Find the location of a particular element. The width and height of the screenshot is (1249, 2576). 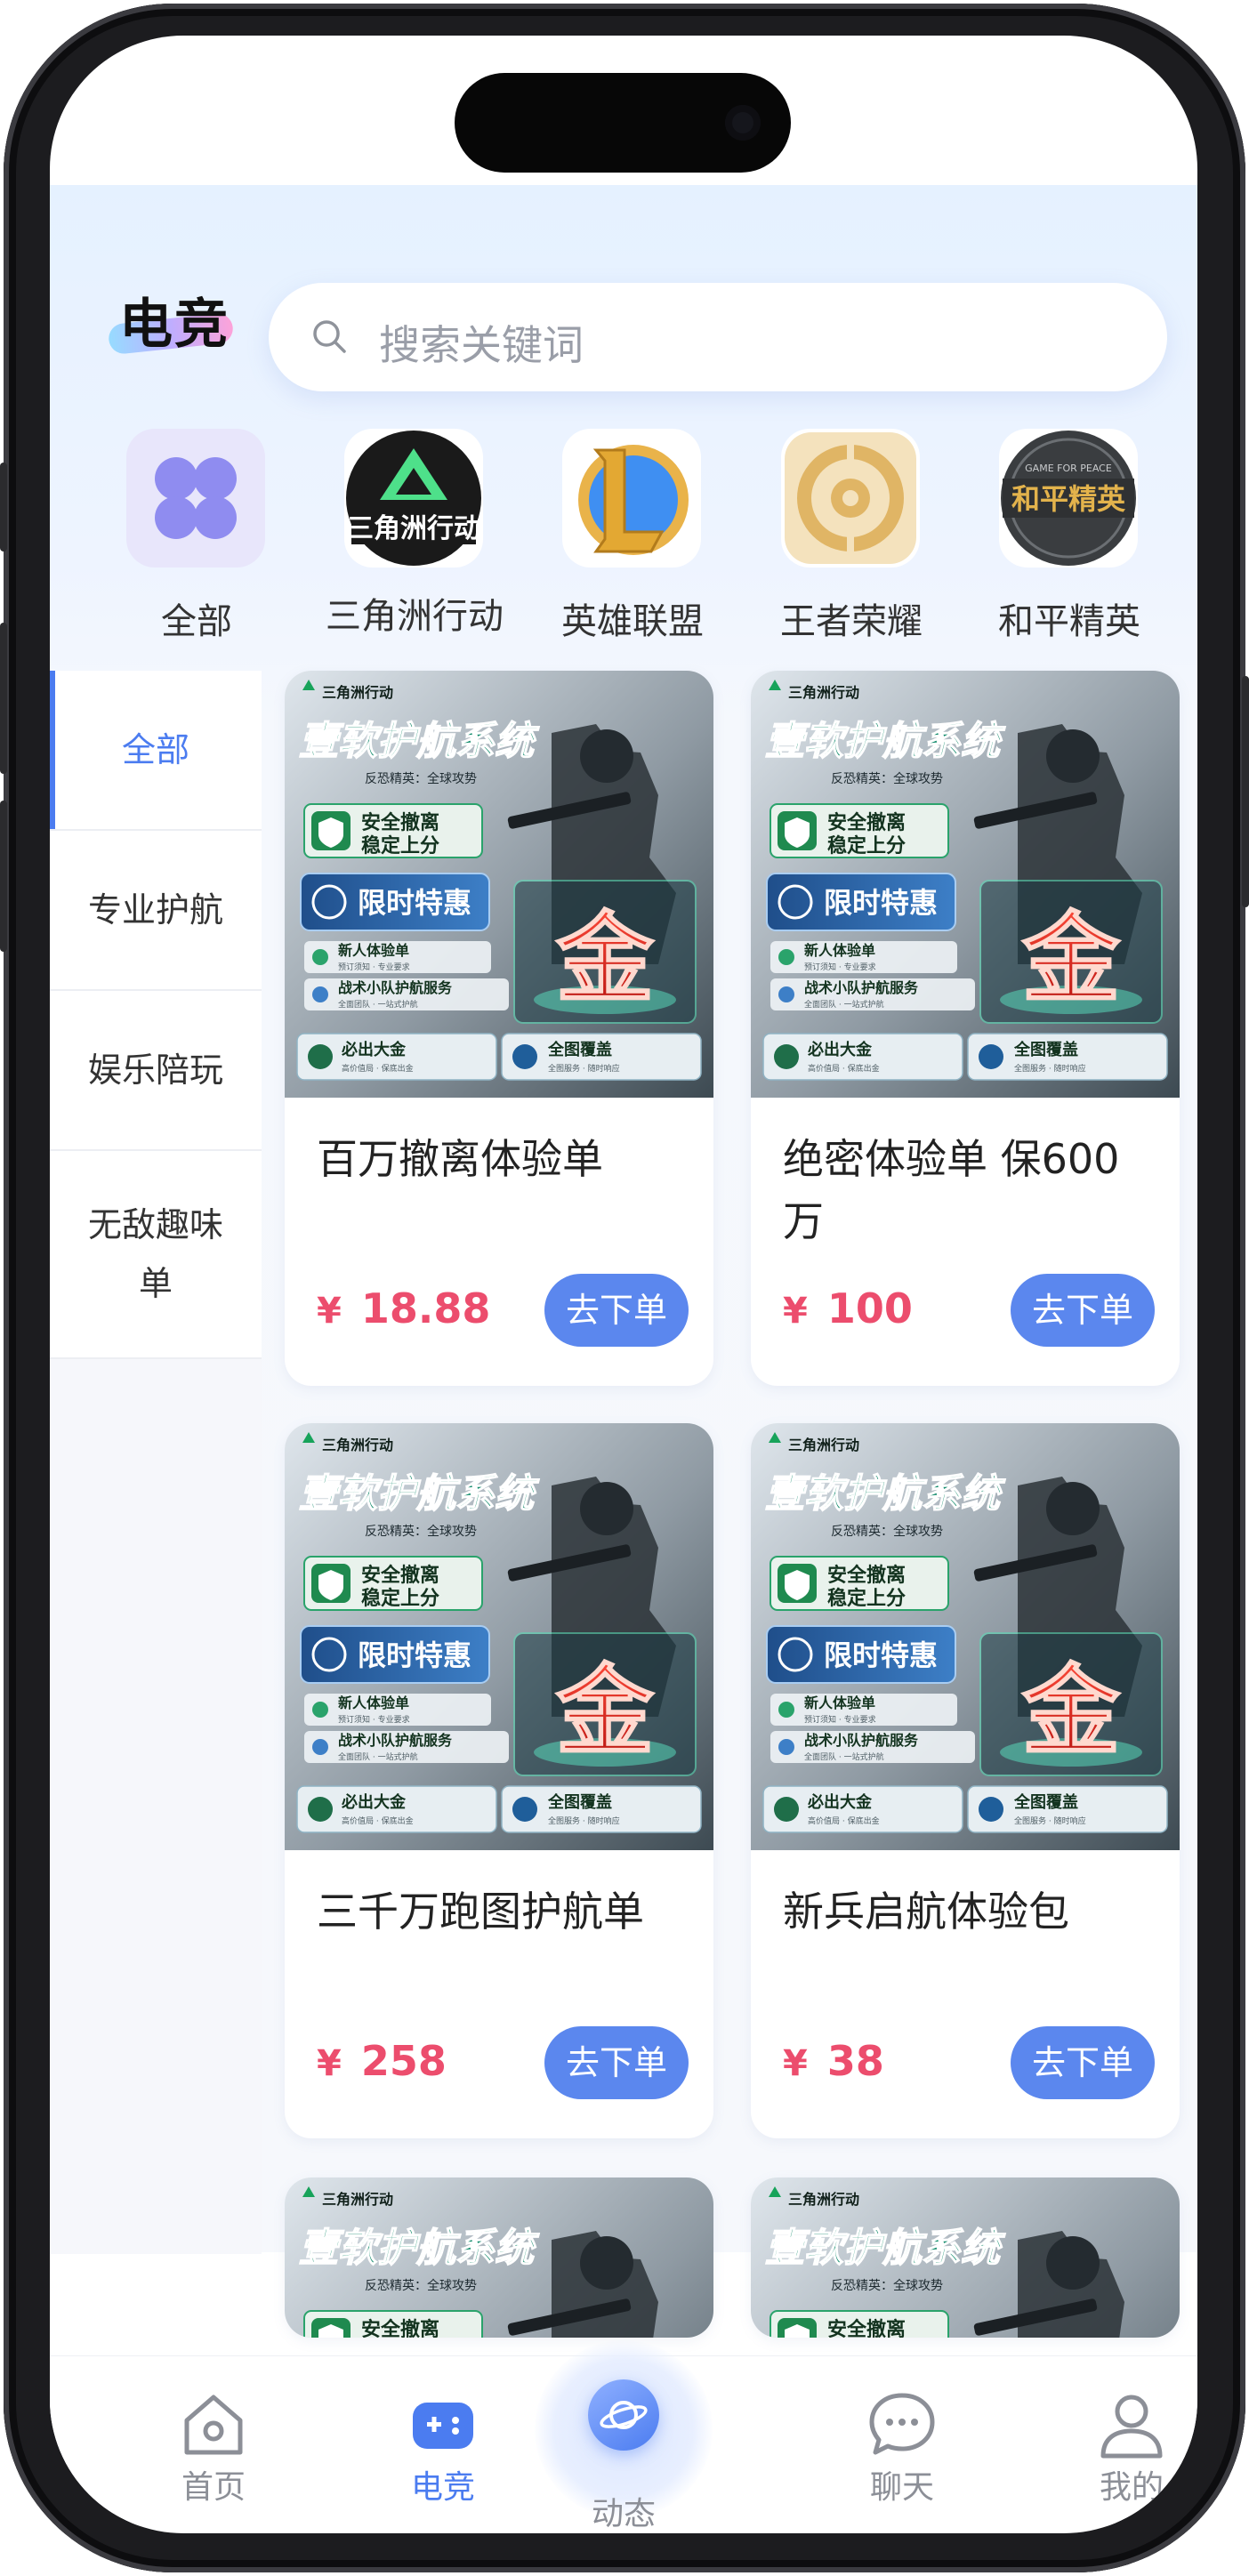

sidebar-item-fun-orders: 无敌趣味单 is located at coordinates (156, 1255).